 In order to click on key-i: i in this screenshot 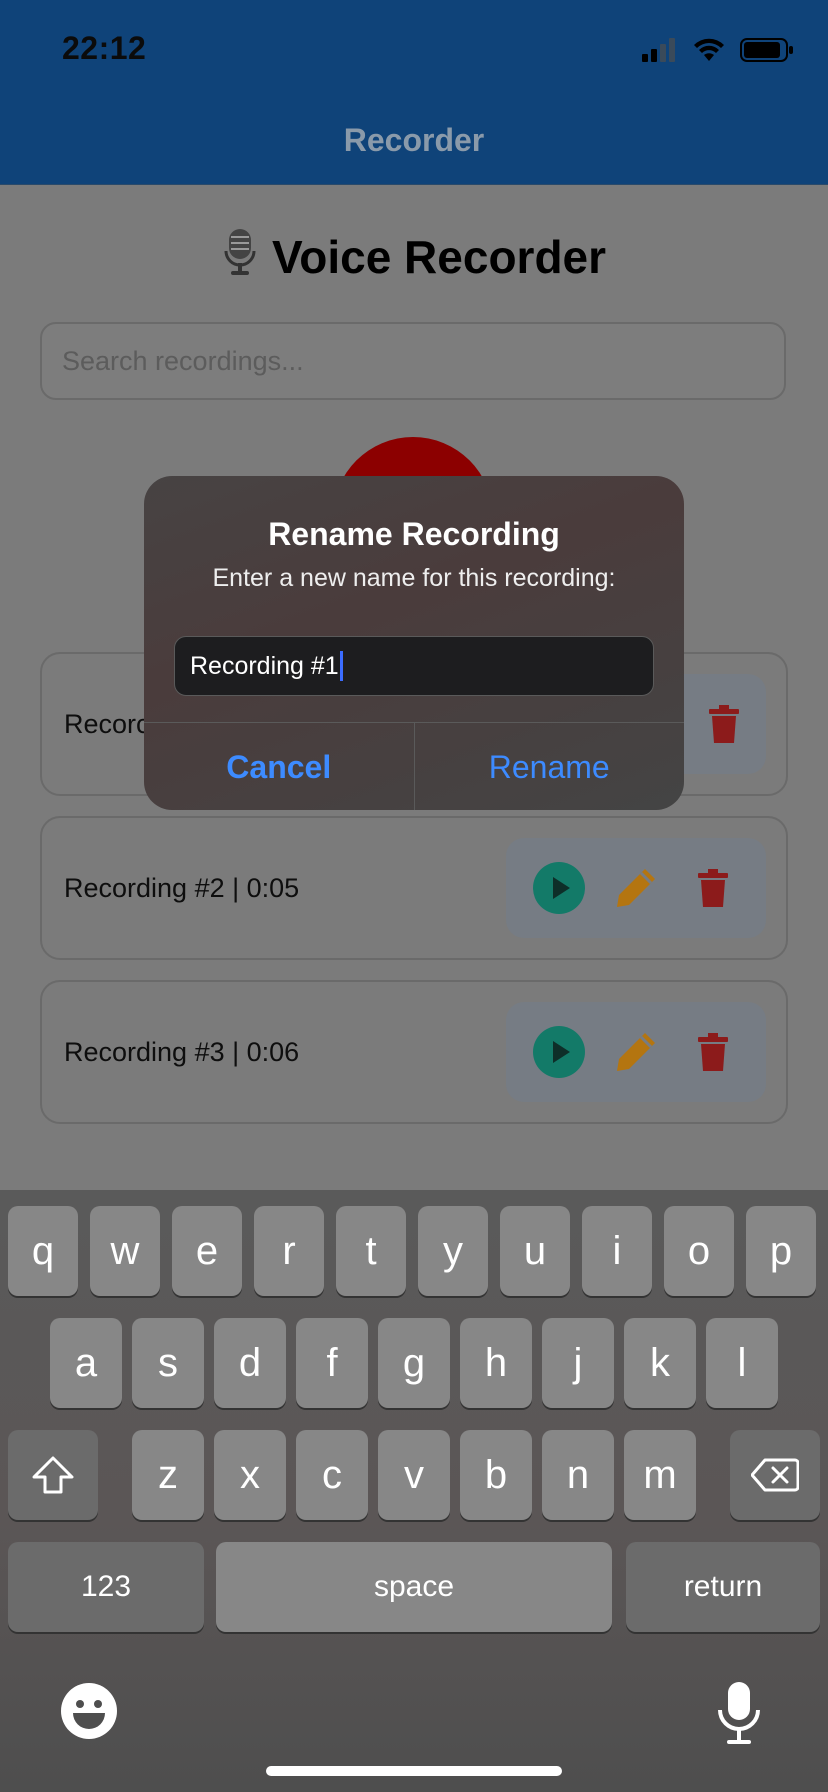, I will do `click(617, 1251)`.